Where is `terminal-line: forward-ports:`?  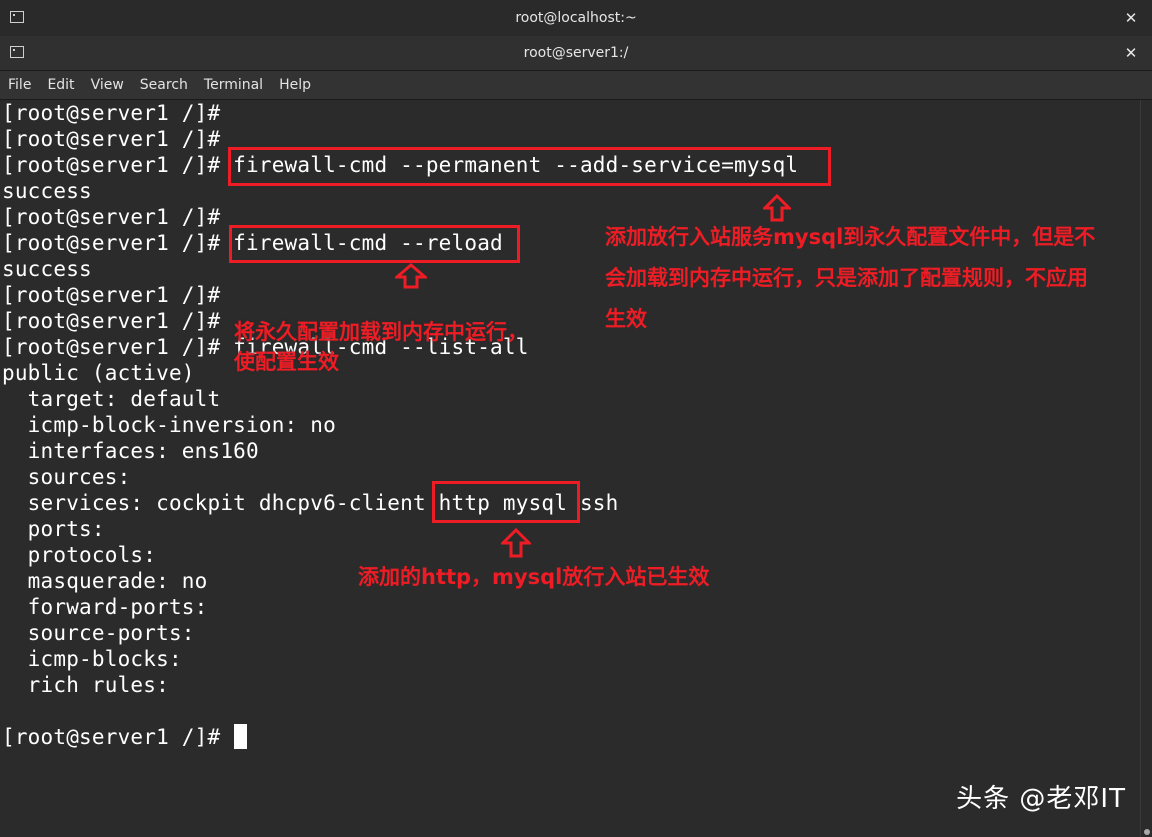 terminal-line: forward-ports: is located at coordinates (105, 607).